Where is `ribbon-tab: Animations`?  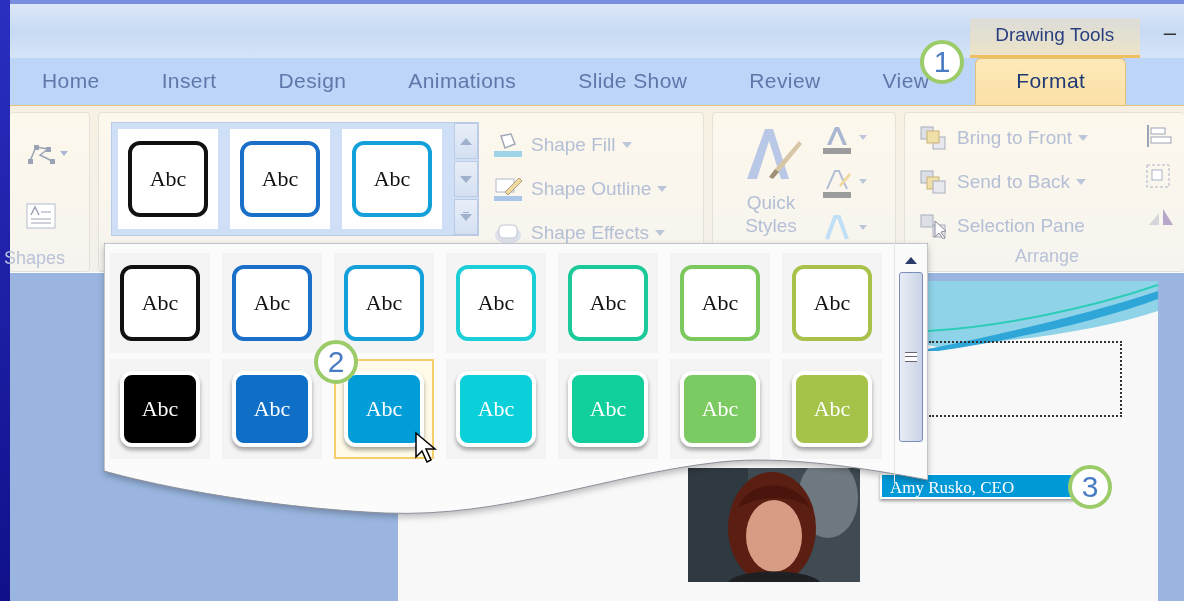 ribbon-tab: Animations is located at coordinates (462, 87).